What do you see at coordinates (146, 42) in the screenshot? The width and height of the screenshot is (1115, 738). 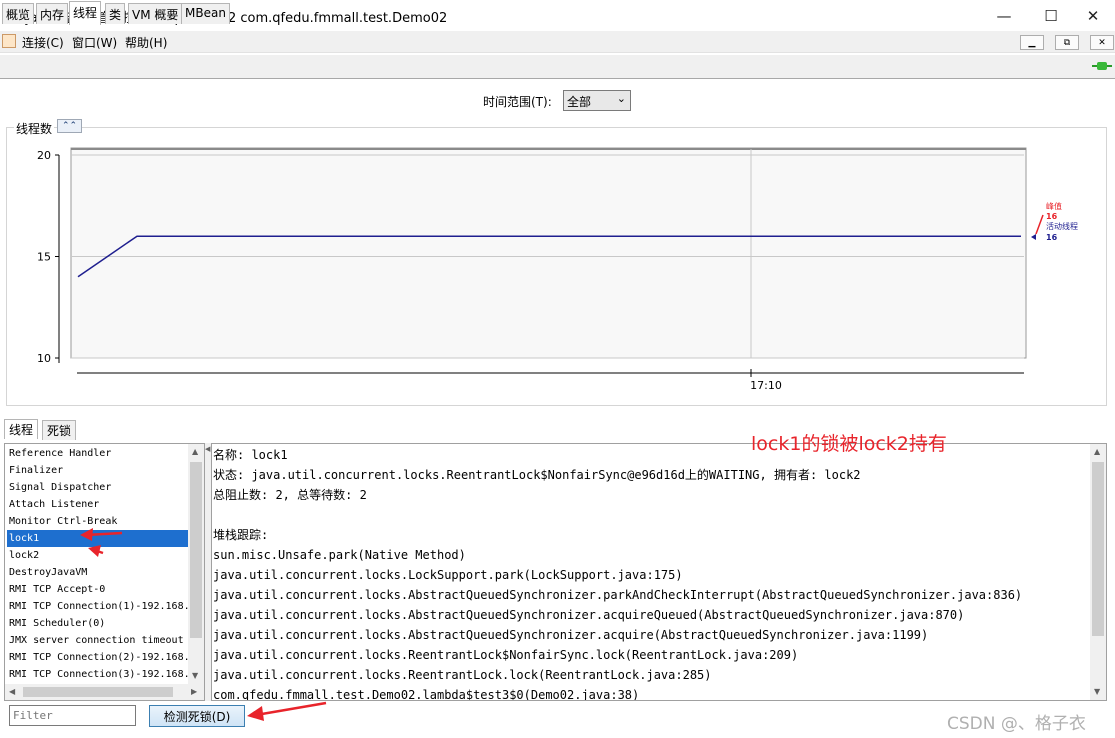 I see `menu-help: 帮助(H)` at bounding box center [146, 42].